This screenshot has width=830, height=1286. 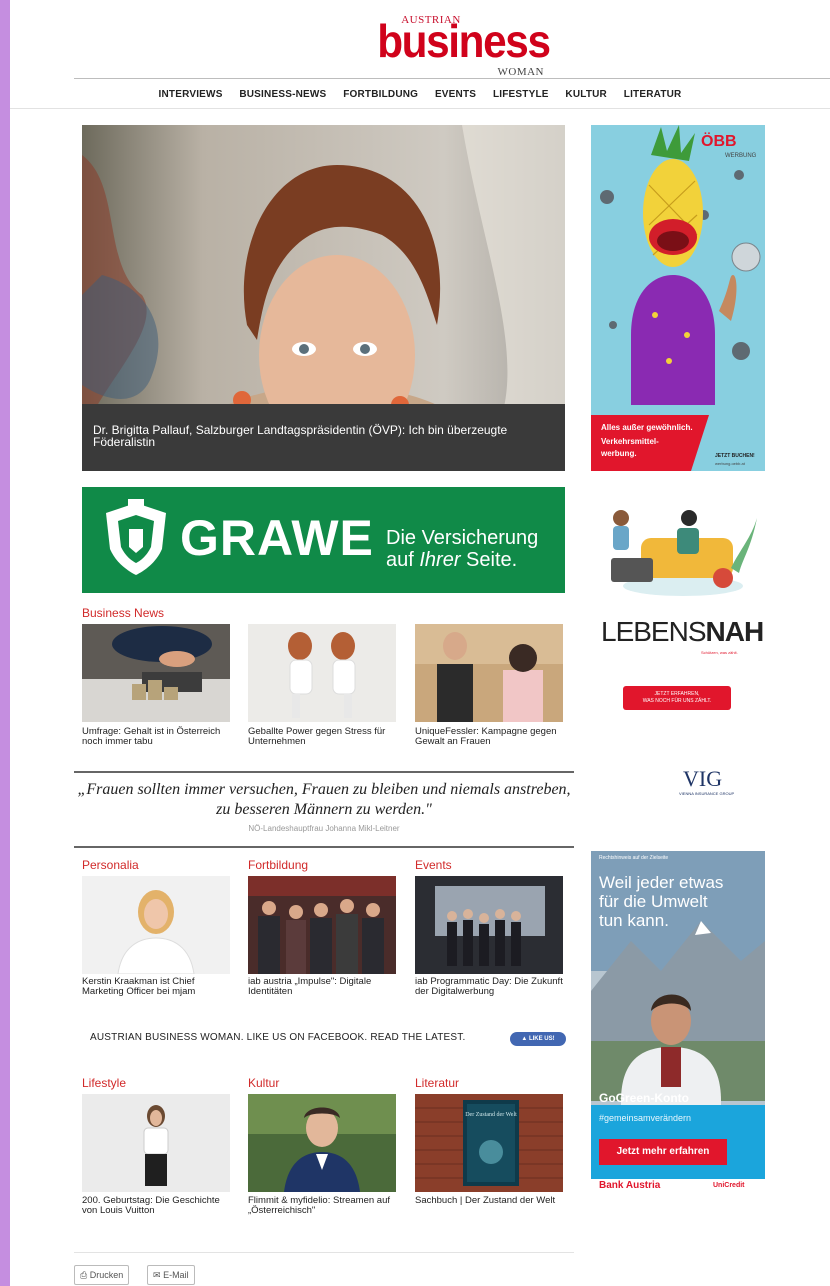 I want to click on bank-brand: Bank Austria, so click(x=630, y=1185).